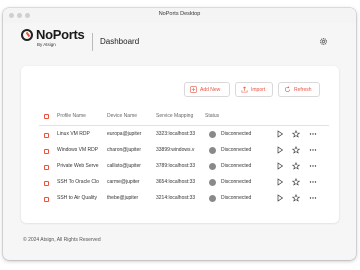 The width and height of the screenshot is (360, 270). What do you see at coordinates (120, 41) in the screenshot?
I see `page-title: Dashboard` at bounding box center [120, 41].